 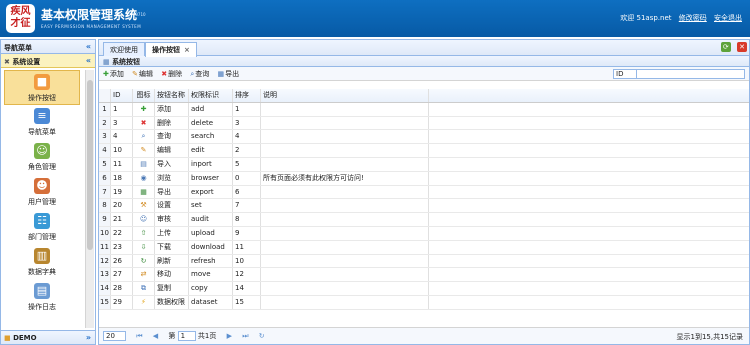 I want to click on table-cell: 27, so click(x=122, y=275).